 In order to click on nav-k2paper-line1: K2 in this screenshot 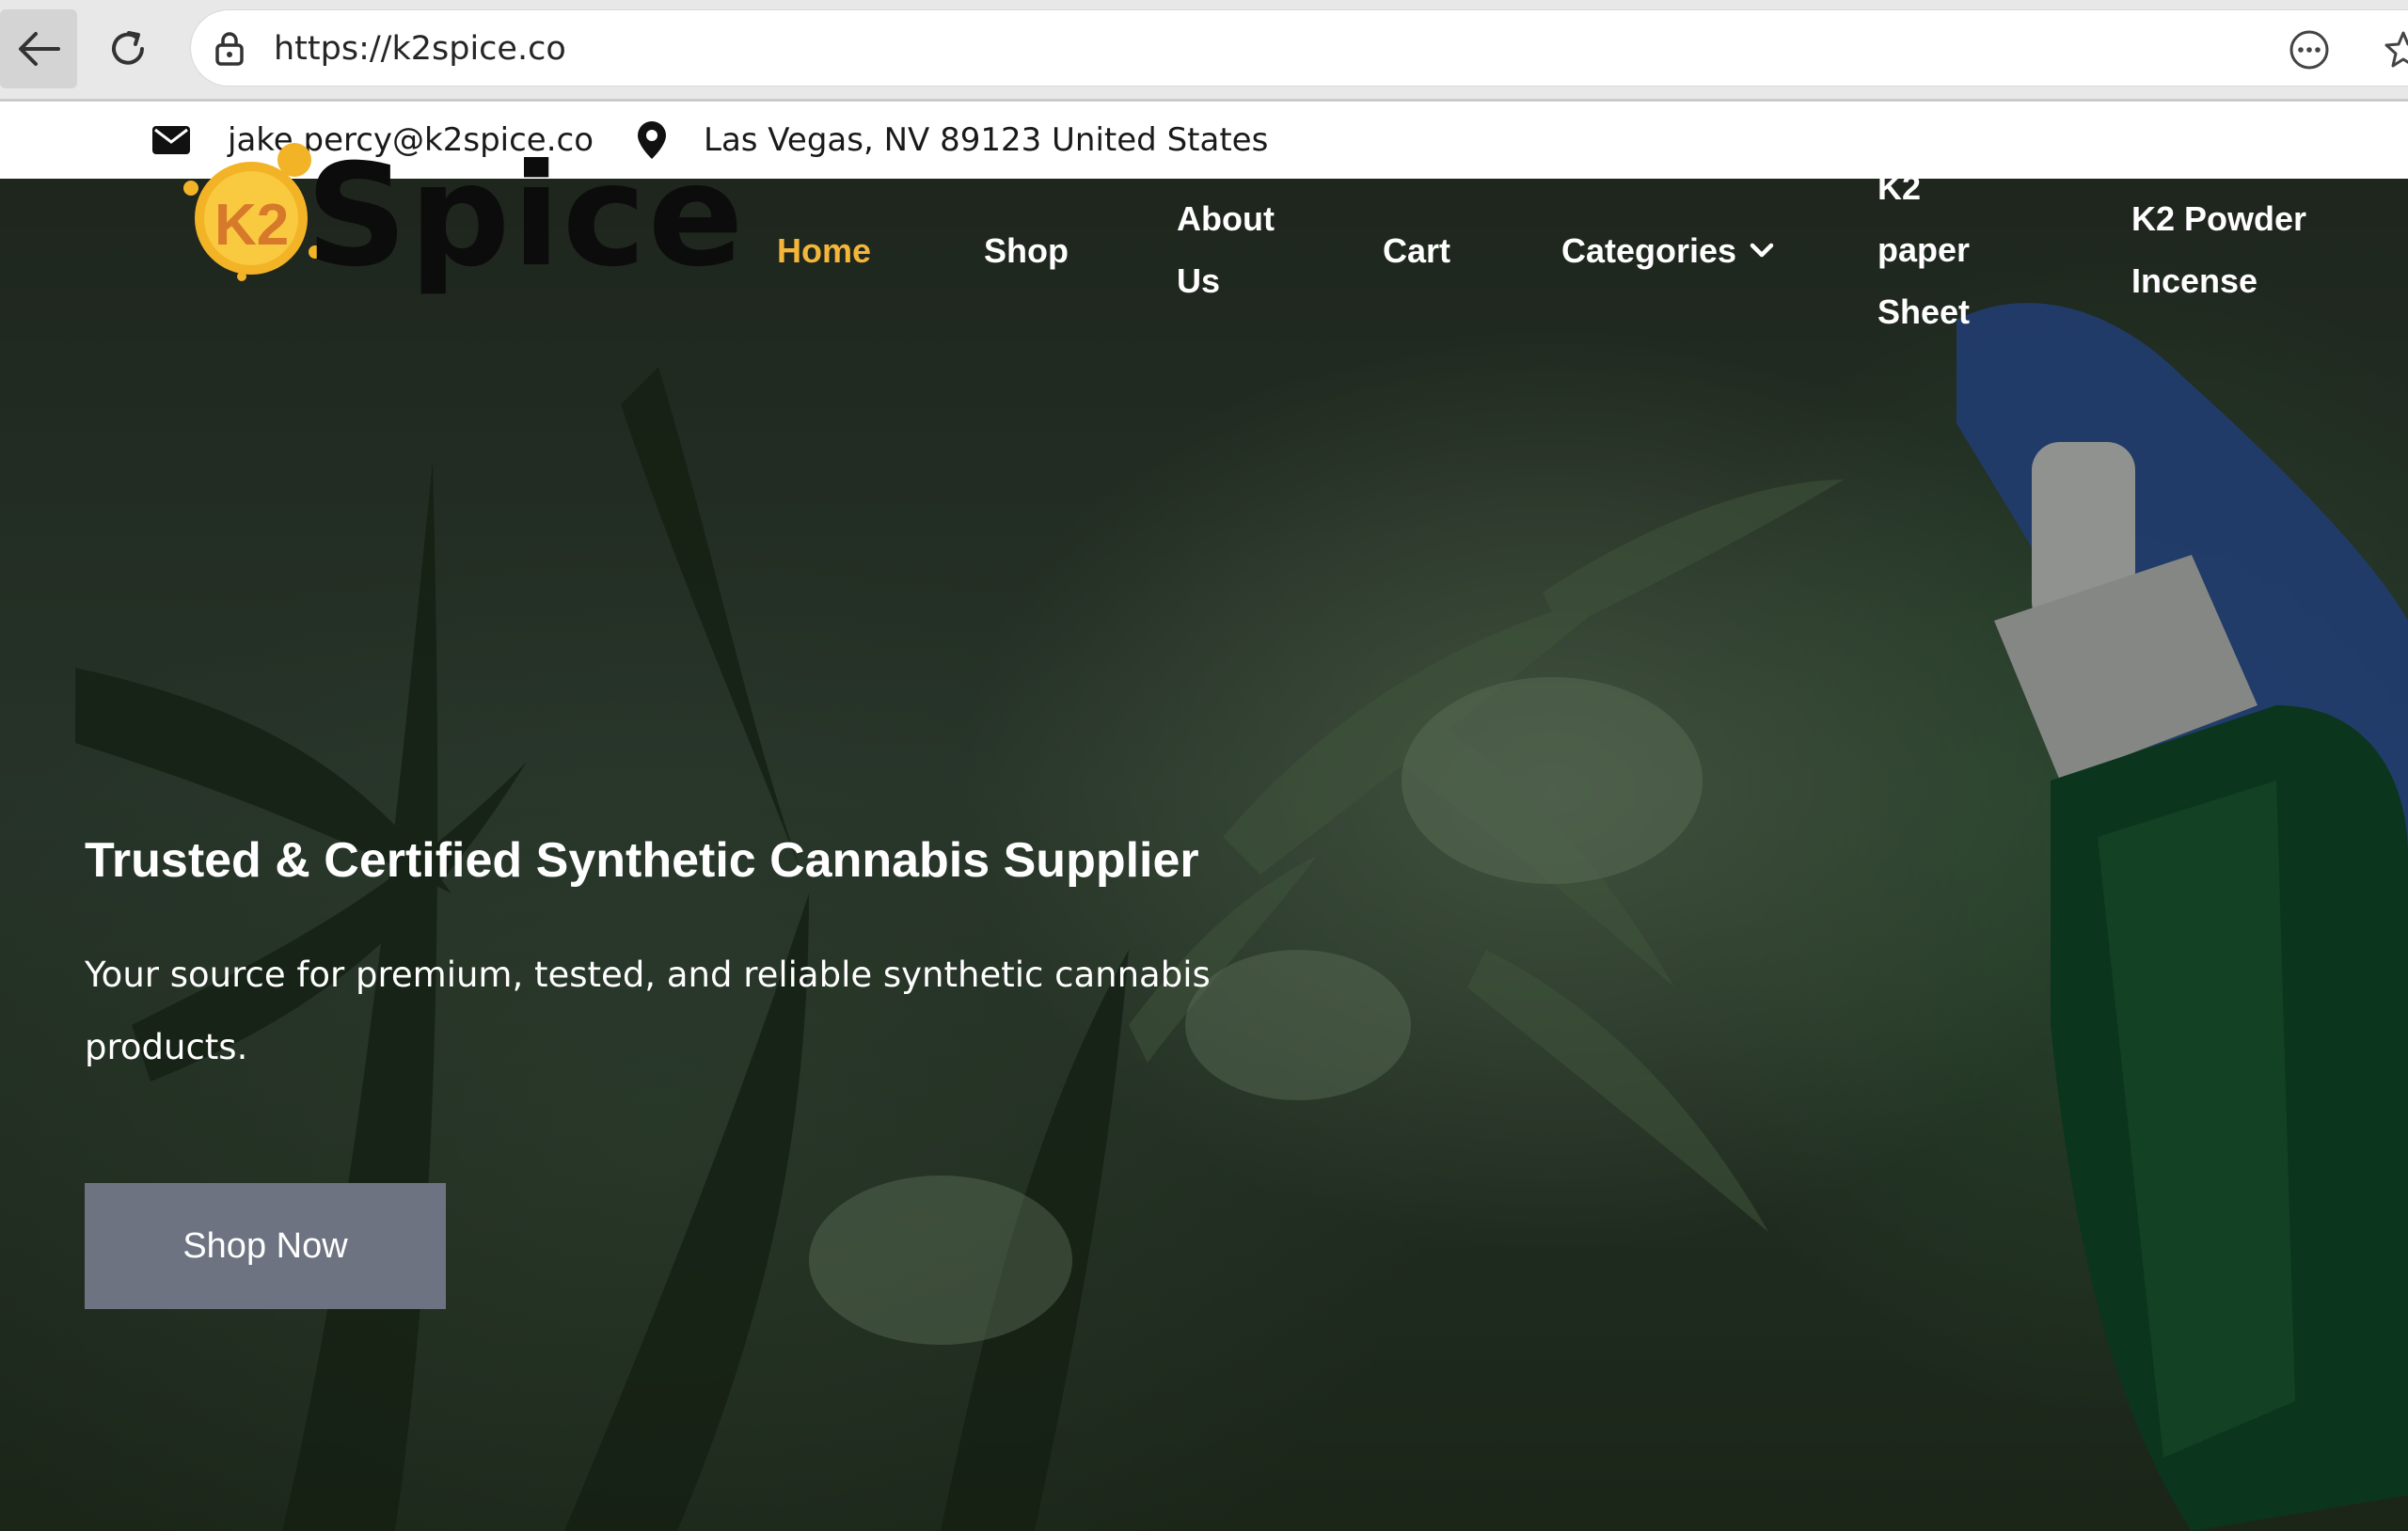, I will do `click(1900, 187)`.